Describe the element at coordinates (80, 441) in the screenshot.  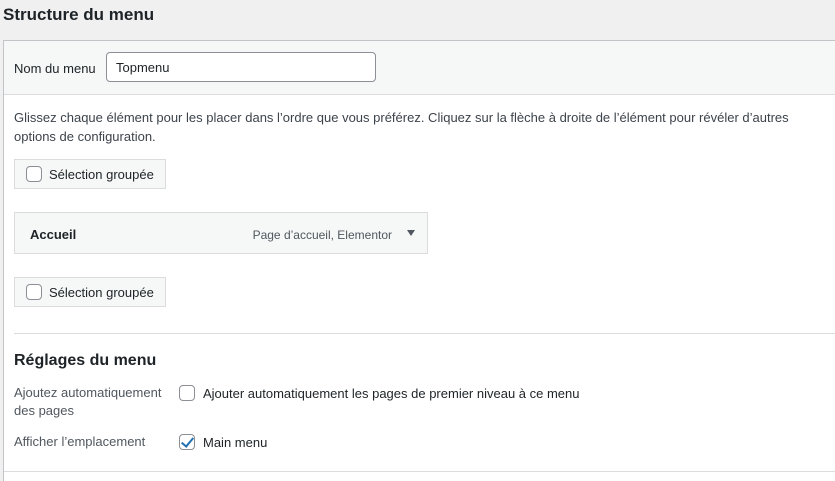
I see `display-location-label: Afficher l’emplacement` at that location.